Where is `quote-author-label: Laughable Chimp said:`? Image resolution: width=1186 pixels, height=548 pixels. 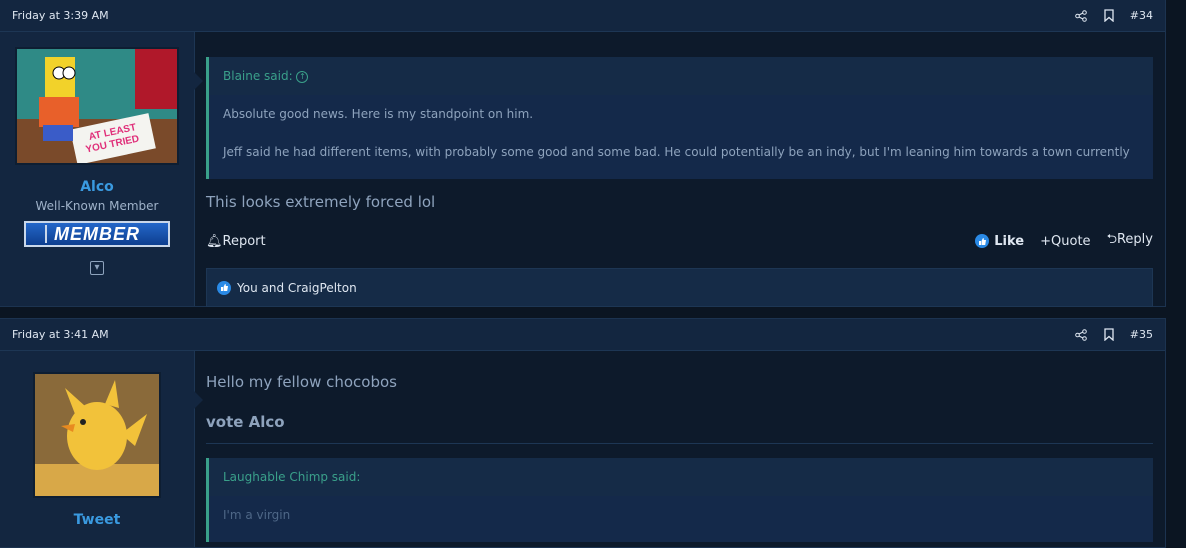
quote-author-label: Laughable Chimp said: is located at coordinates (291, 477).